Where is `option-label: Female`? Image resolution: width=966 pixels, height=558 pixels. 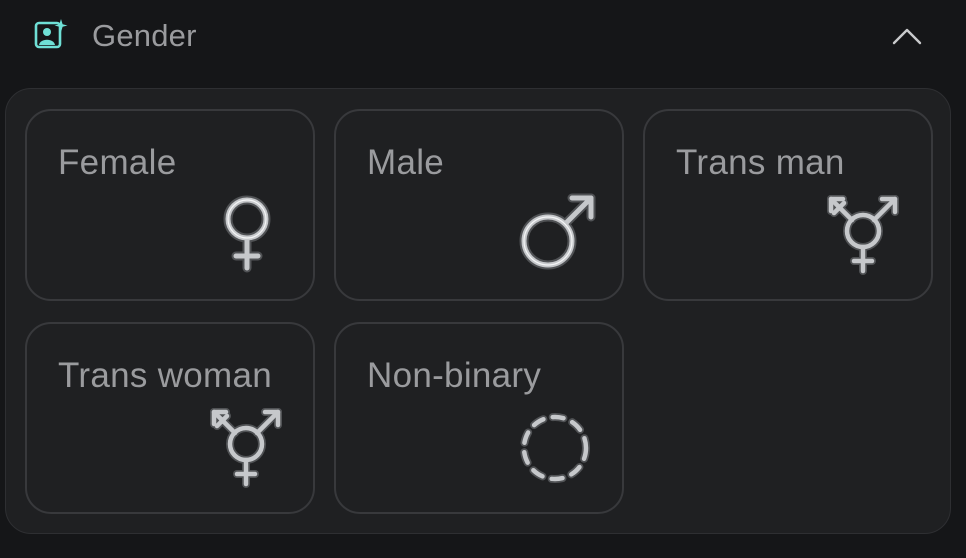
option-label: Female is located at coordinates (117, 162).